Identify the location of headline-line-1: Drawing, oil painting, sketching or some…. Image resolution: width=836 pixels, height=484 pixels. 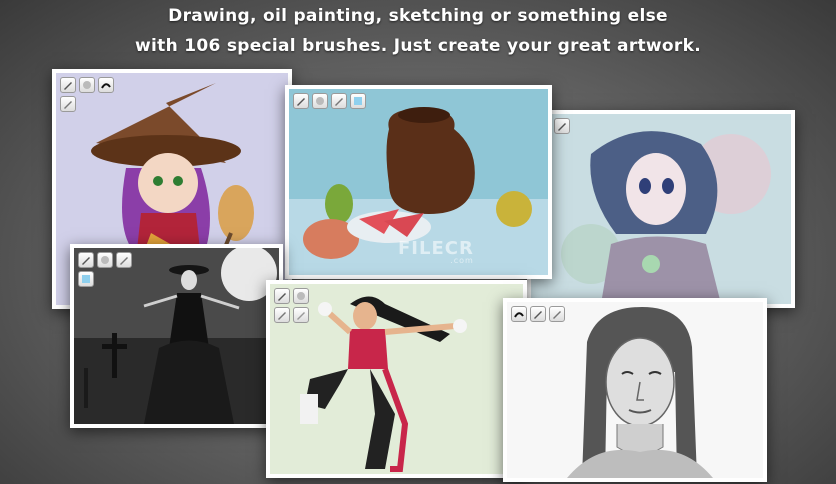
(418, 16).